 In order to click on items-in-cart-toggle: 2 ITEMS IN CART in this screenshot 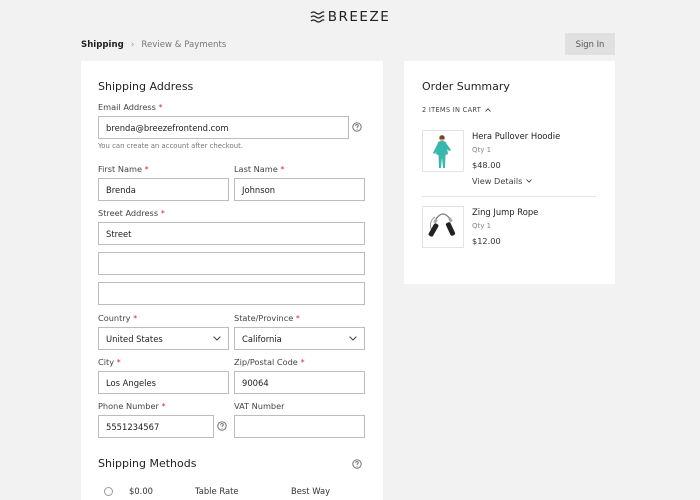, I will do `click(456, 110)`.